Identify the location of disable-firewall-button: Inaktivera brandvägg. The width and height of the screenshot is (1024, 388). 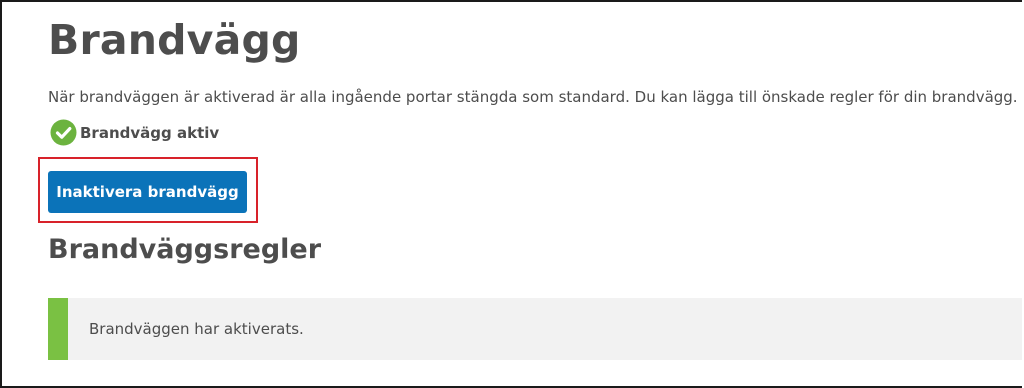
(147, 192).